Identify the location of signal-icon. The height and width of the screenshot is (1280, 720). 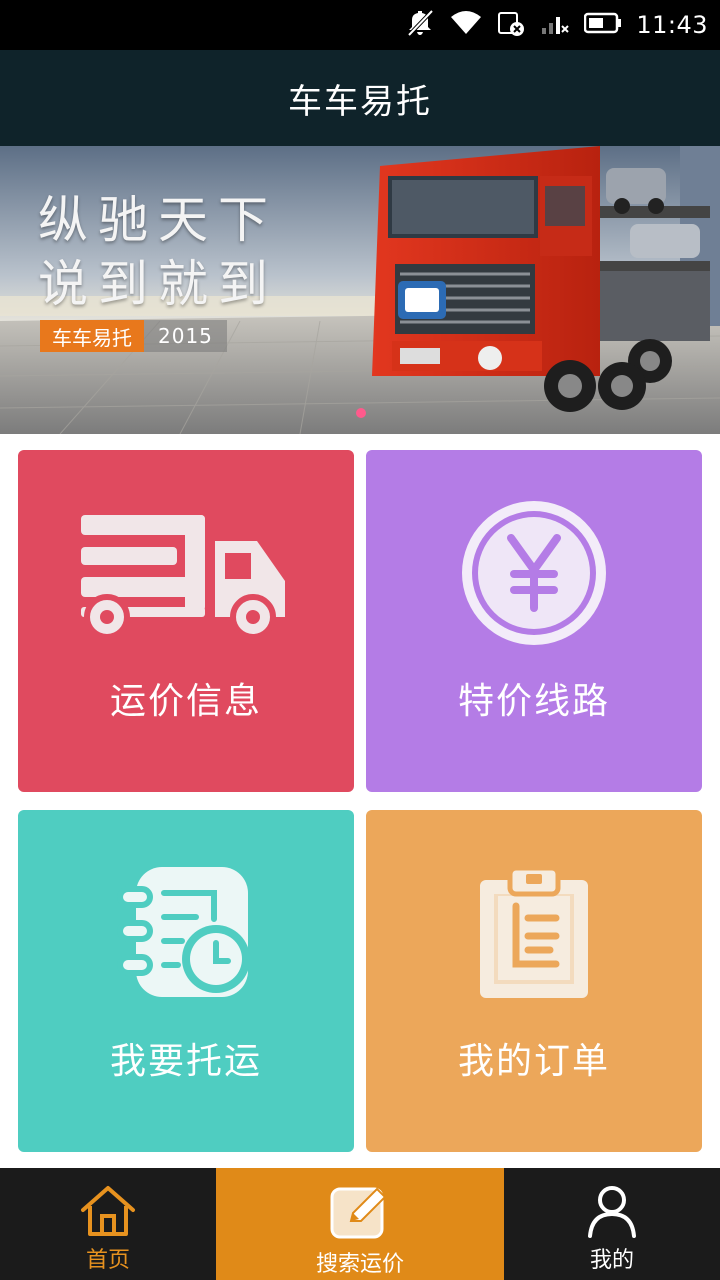
(555, 25).